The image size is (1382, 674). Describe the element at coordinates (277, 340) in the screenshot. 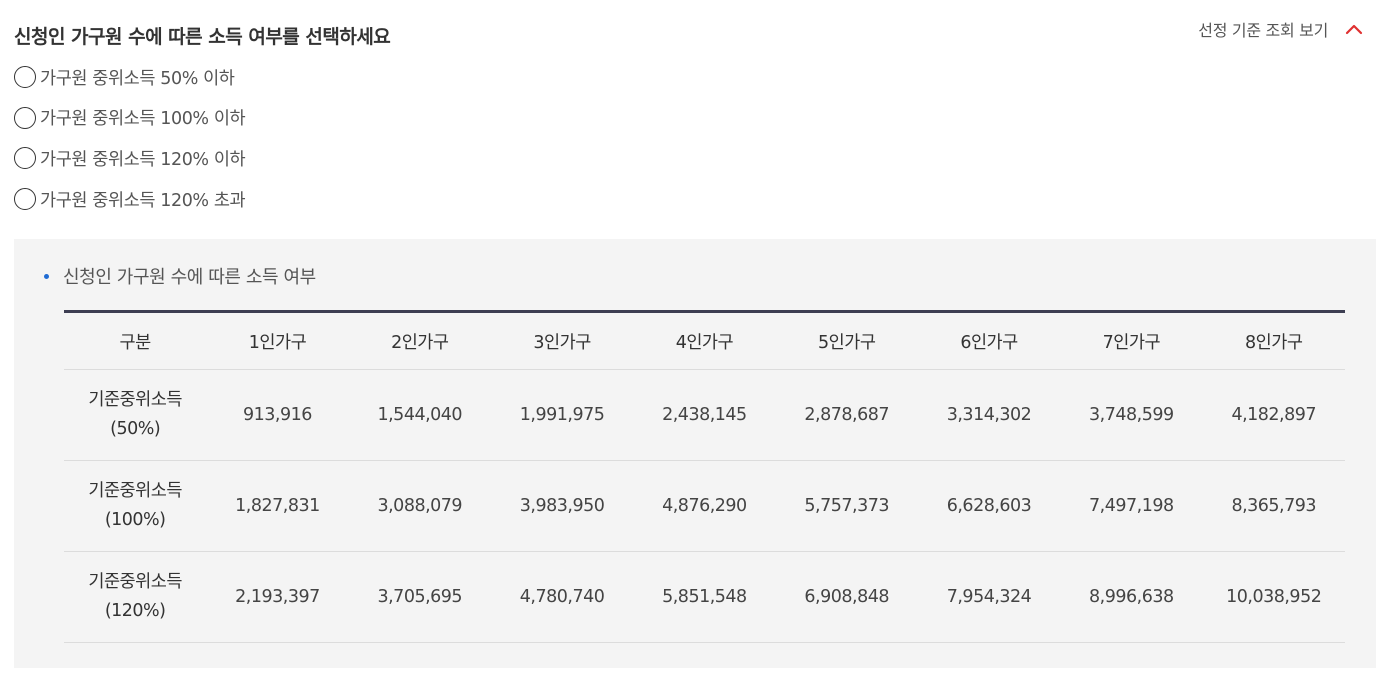

I see `column-header: 1인가구` at that location.